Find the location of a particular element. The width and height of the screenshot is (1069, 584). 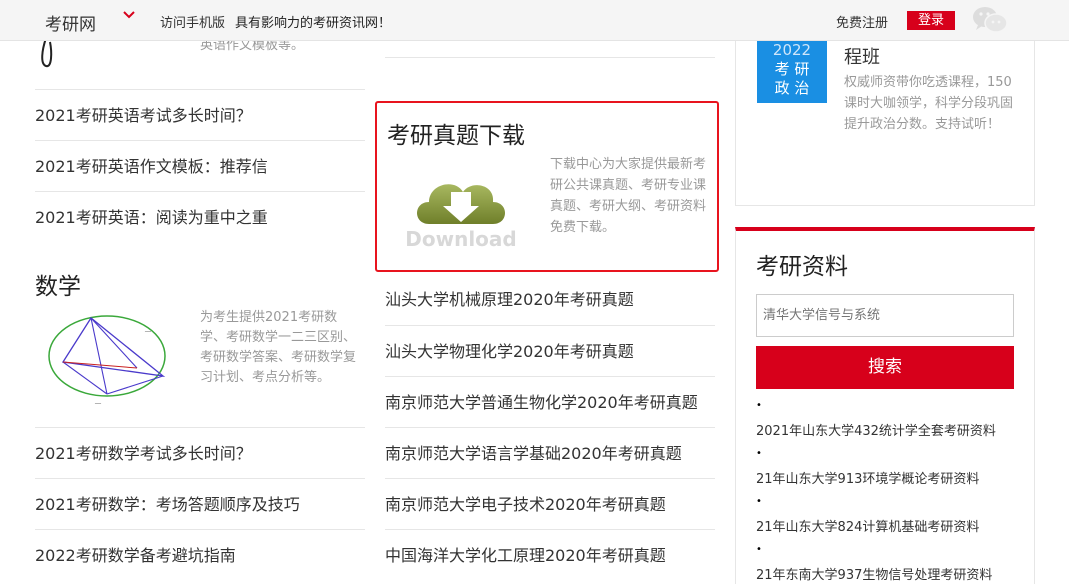

english-link-1: 2021考研英语考试多长时间？ is located at coordinates (200, 114).